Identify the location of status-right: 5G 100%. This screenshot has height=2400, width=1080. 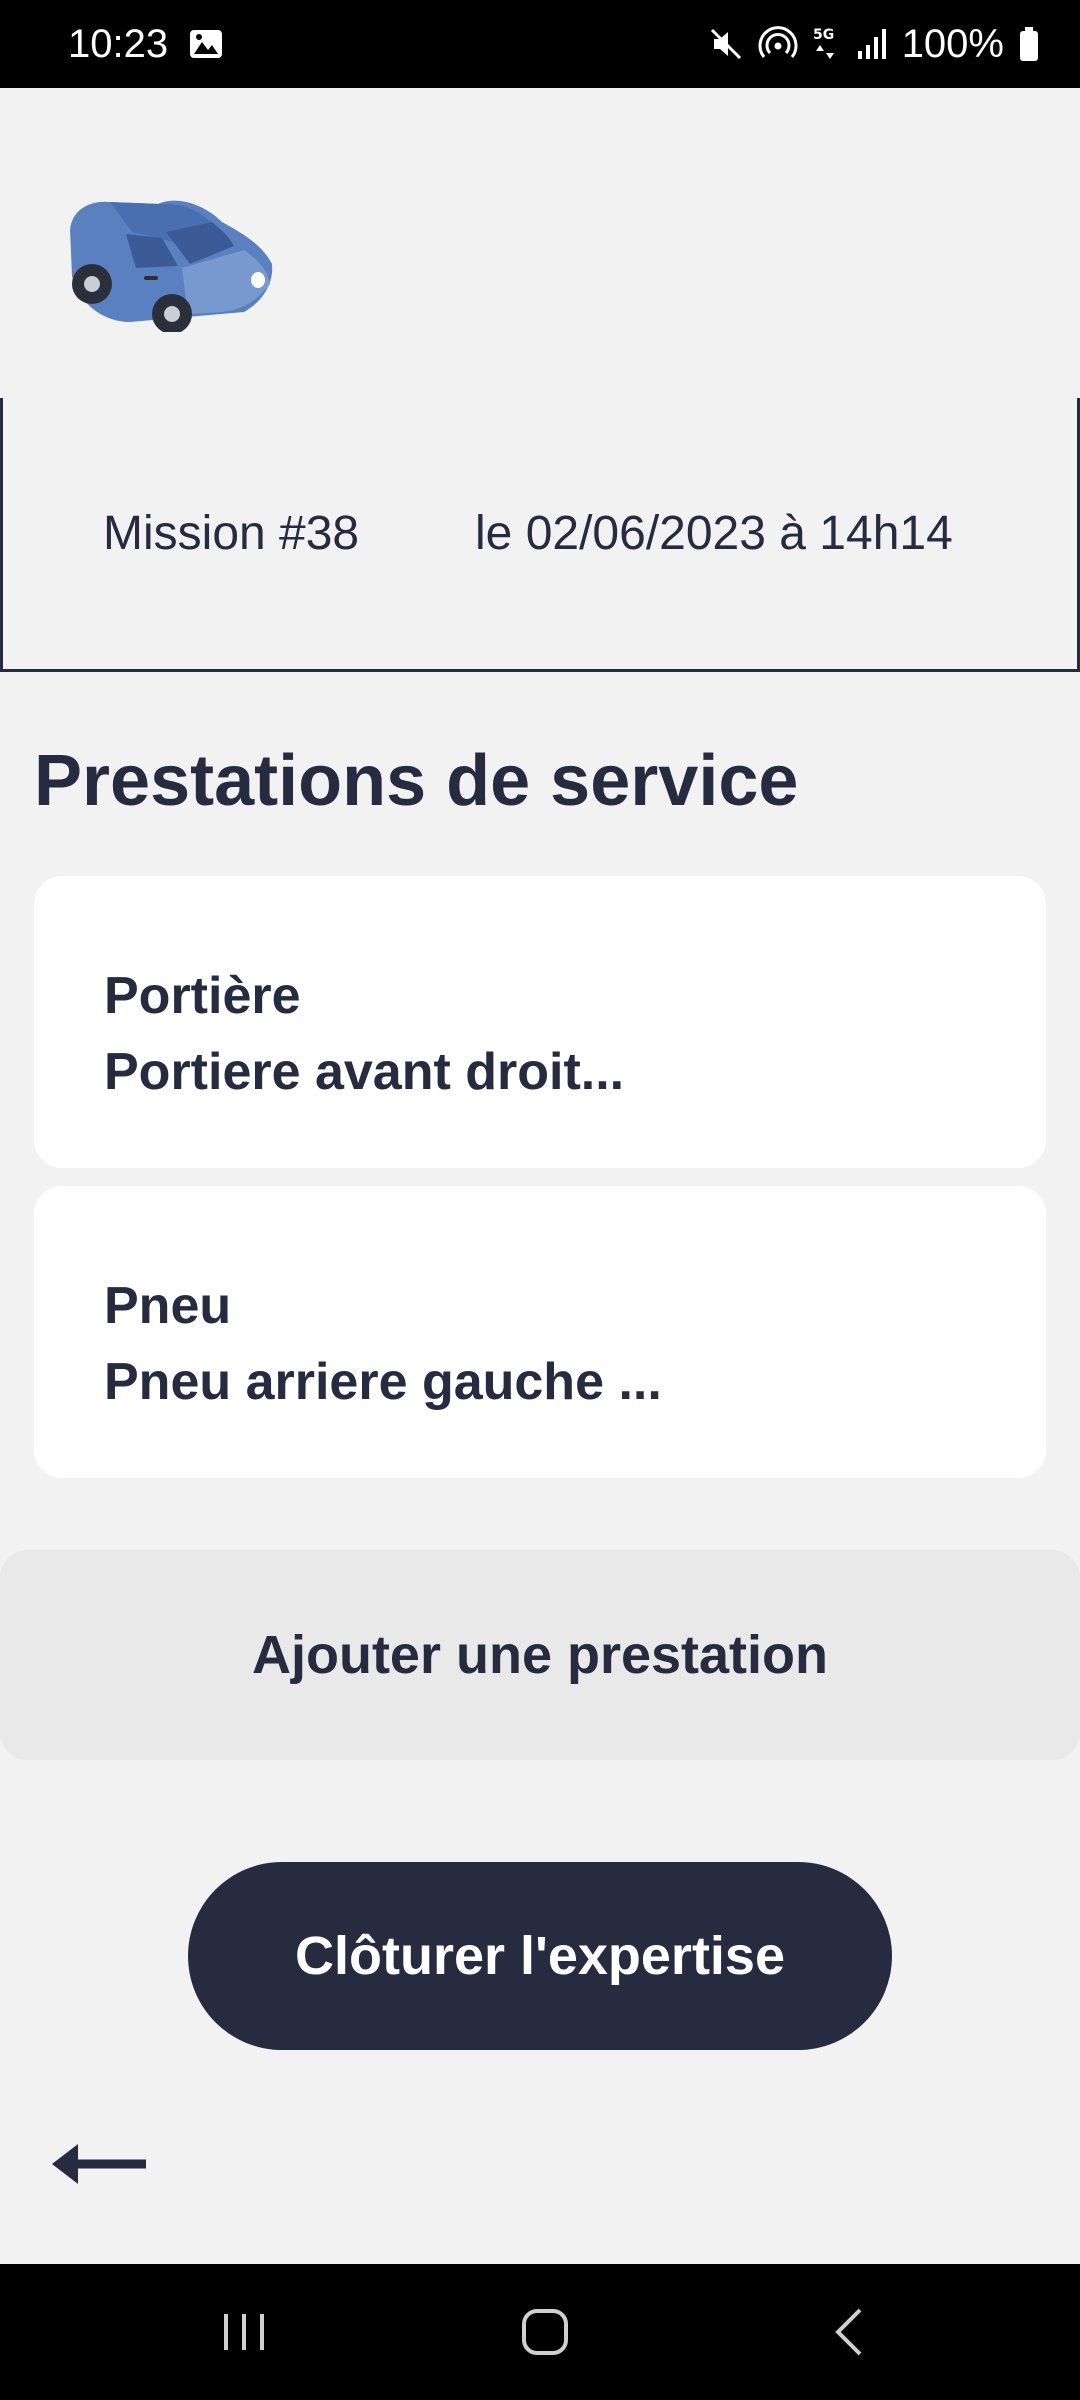
(874, 44).